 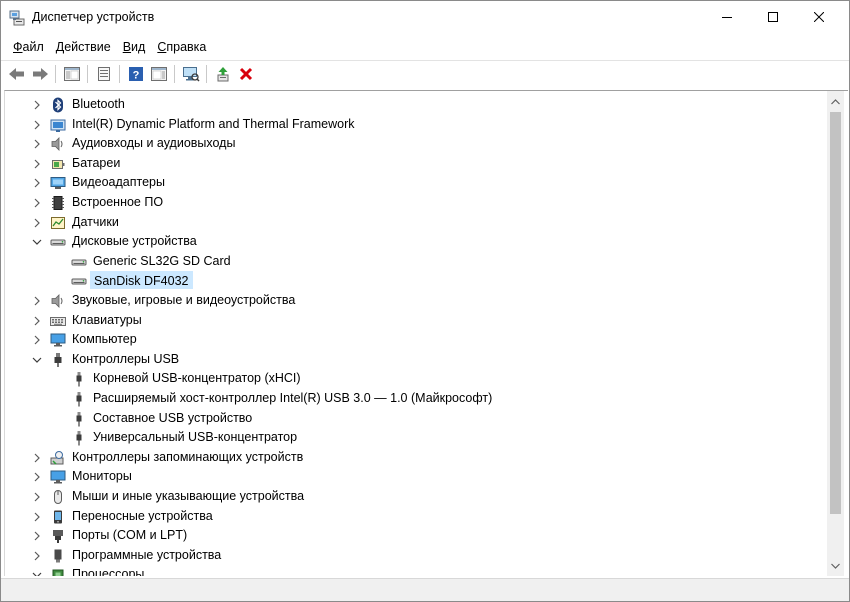 I want to click on menu-file: Файл, so click(x=28, y=47).